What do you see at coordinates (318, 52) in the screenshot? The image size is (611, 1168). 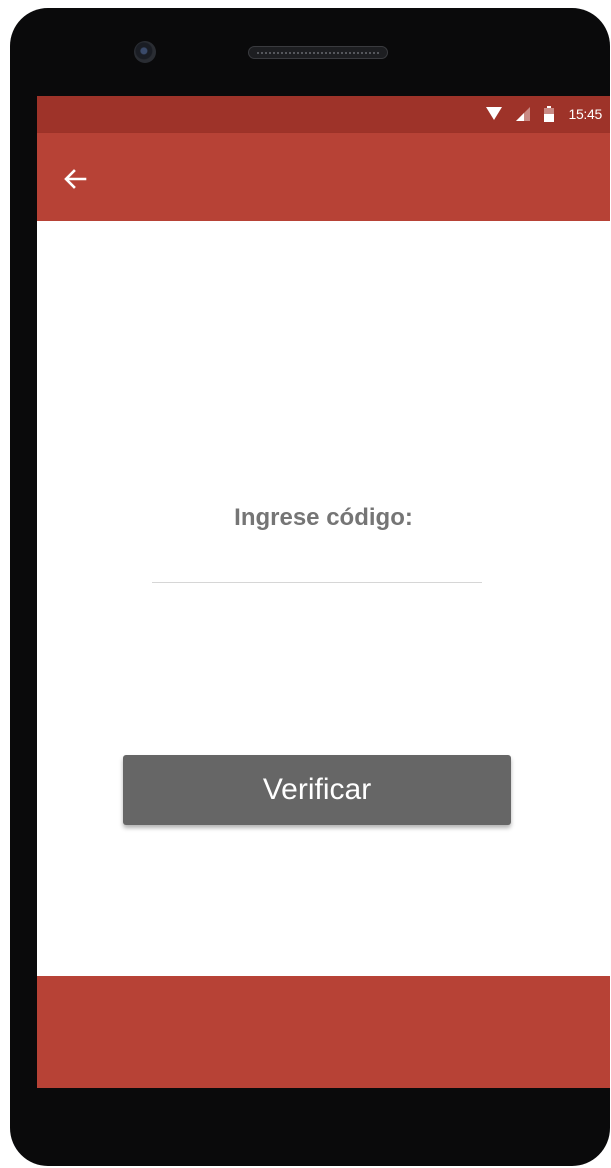 I see `speaker-grille` at bounding box center [318, 52].